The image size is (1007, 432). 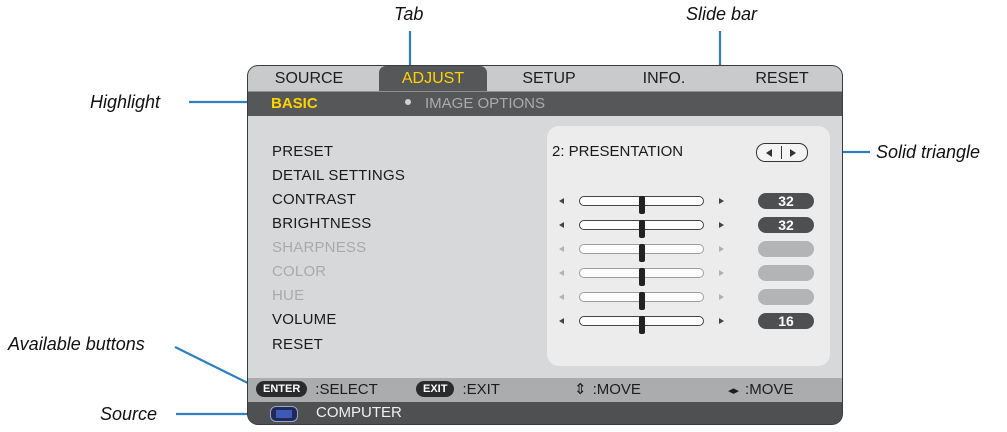 I want to click on source-bar: COMPUTER, so click(x=545, y=413).